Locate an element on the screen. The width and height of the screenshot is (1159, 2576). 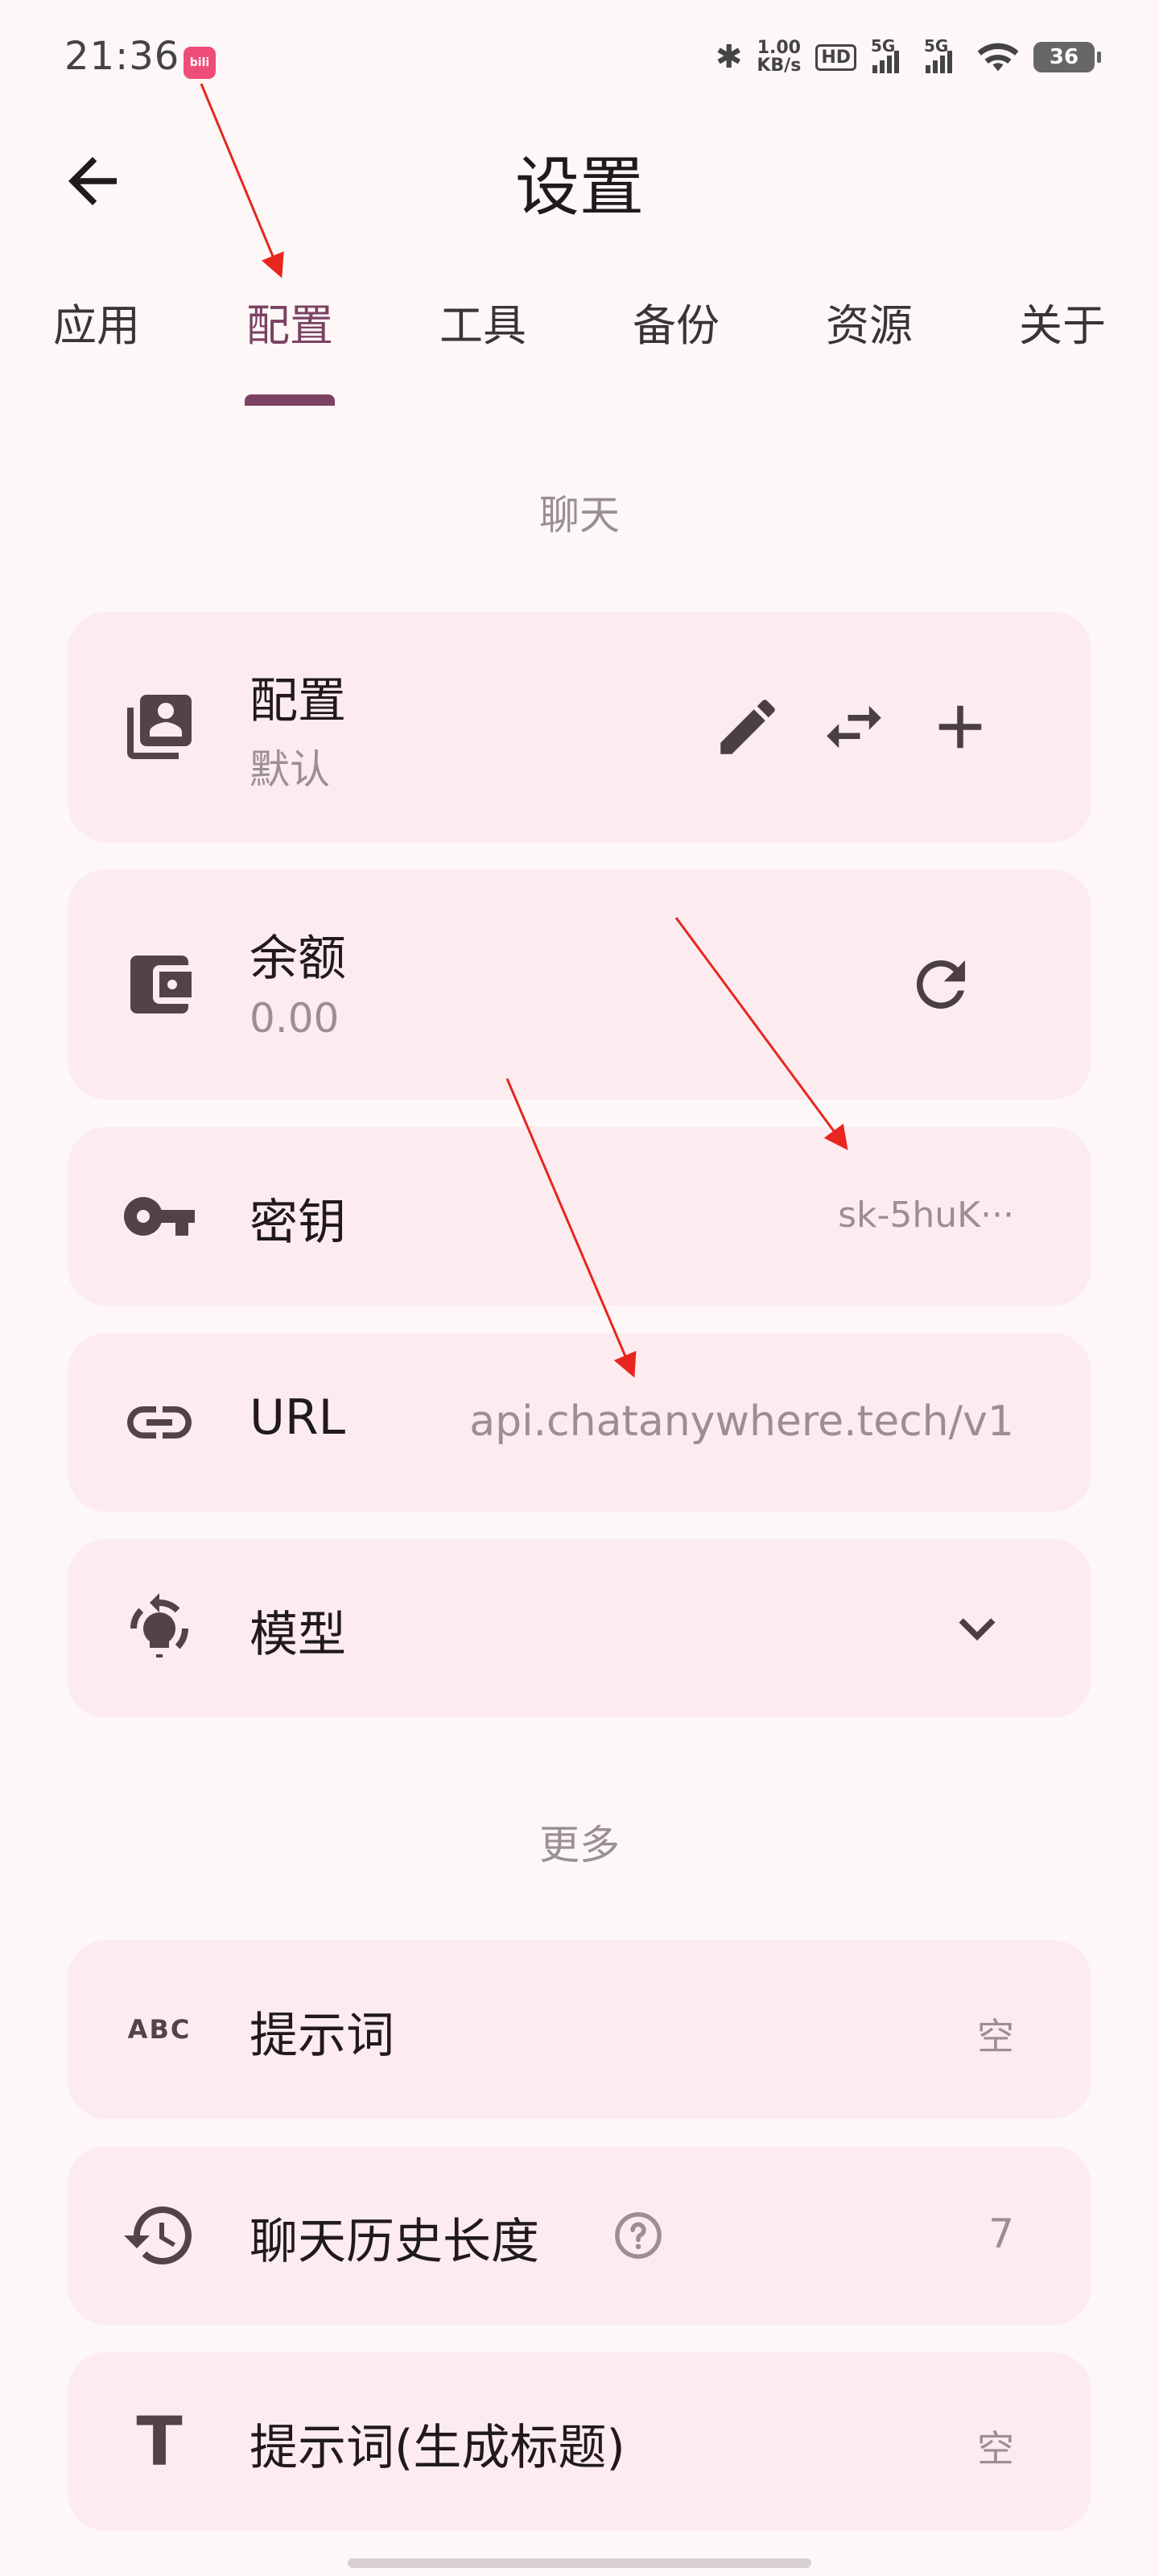
signal-sim1-icon: 5G is located at coordinates (890, 54).